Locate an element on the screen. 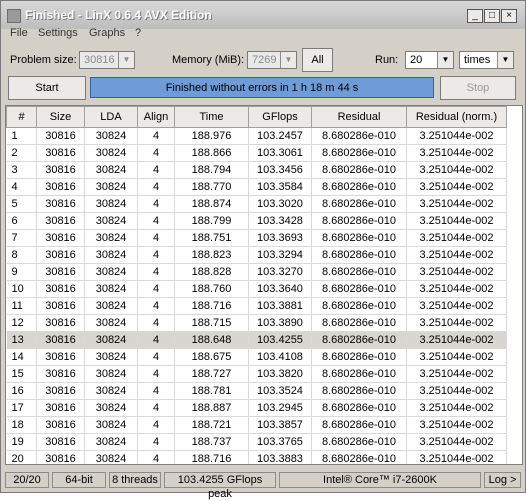 This screenshot has width=526, height=501. table-cell: 103.3890 is located at coordinates (280, 323).